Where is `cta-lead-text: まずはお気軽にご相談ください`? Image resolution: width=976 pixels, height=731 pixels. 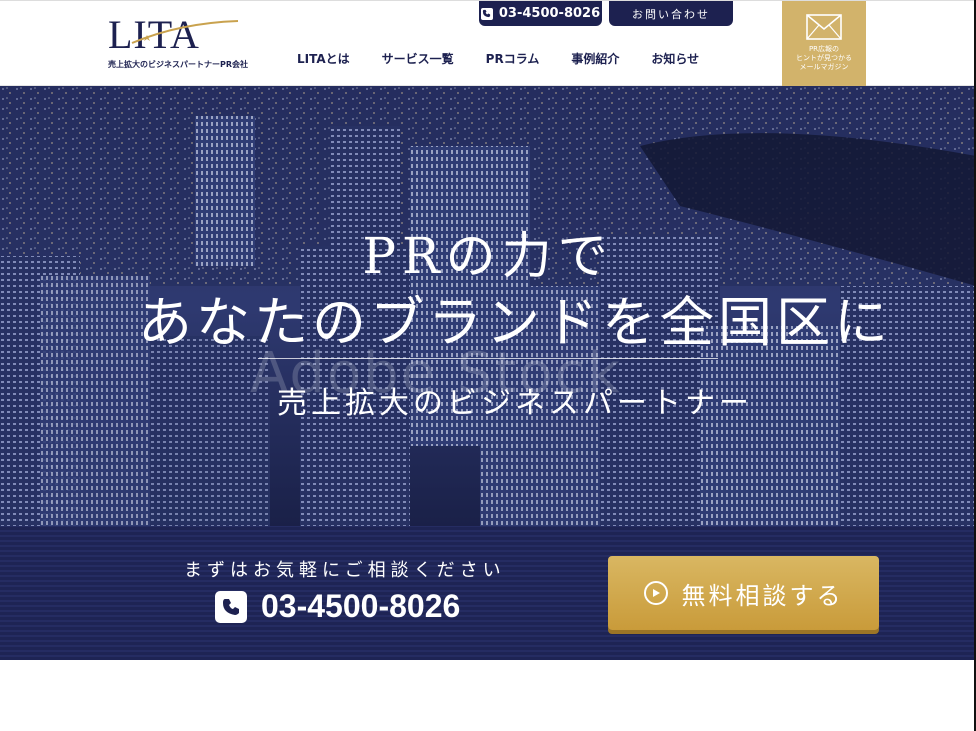
cta-lead-text: まずはお気軽にご相談ください is located at coordinates (345, 570).